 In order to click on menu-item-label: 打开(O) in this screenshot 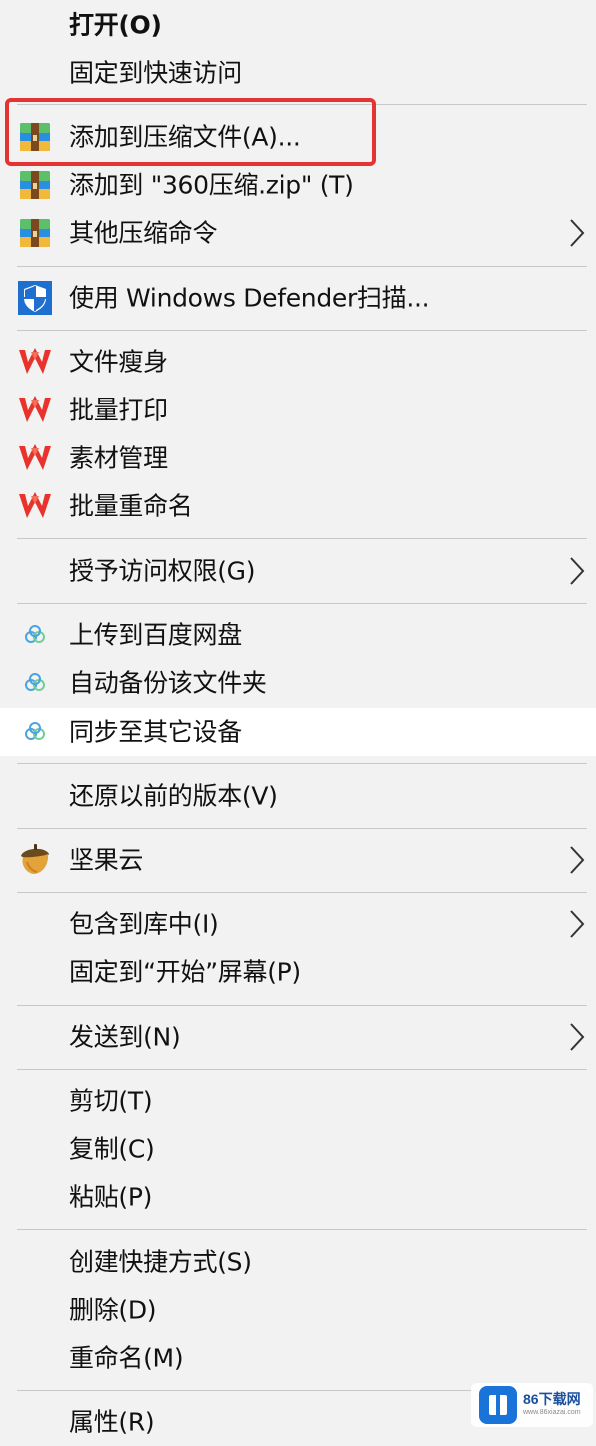, I will do `click(115, 25)`.